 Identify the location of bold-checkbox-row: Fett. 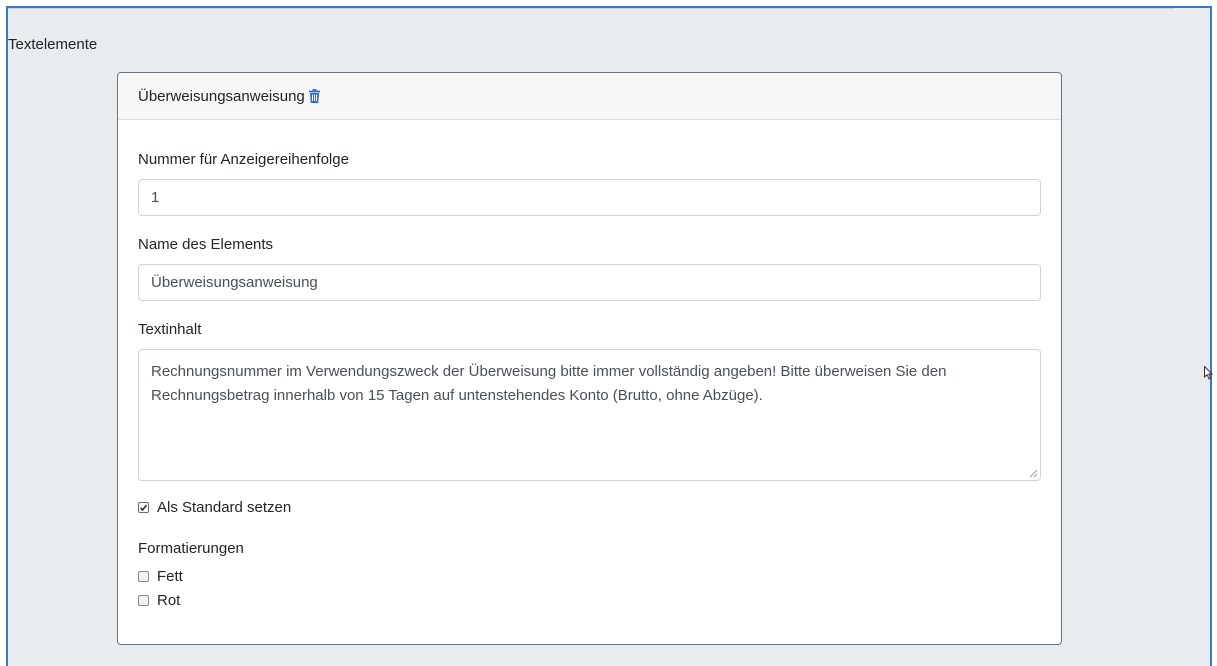
(160, 576).